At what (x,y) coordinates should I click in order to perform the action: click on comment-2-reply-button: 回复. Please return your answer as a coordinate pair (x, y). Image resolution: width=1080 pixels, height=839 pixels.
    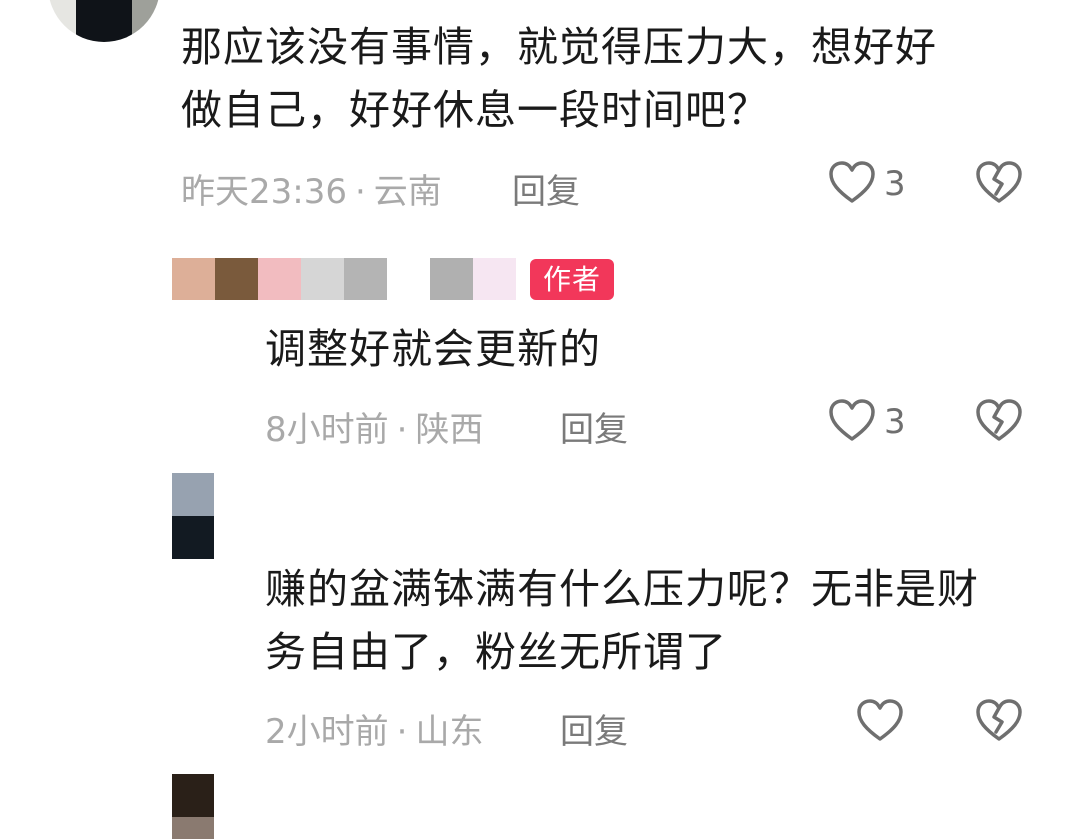
    Looking at the image, I should click on (594, 426).